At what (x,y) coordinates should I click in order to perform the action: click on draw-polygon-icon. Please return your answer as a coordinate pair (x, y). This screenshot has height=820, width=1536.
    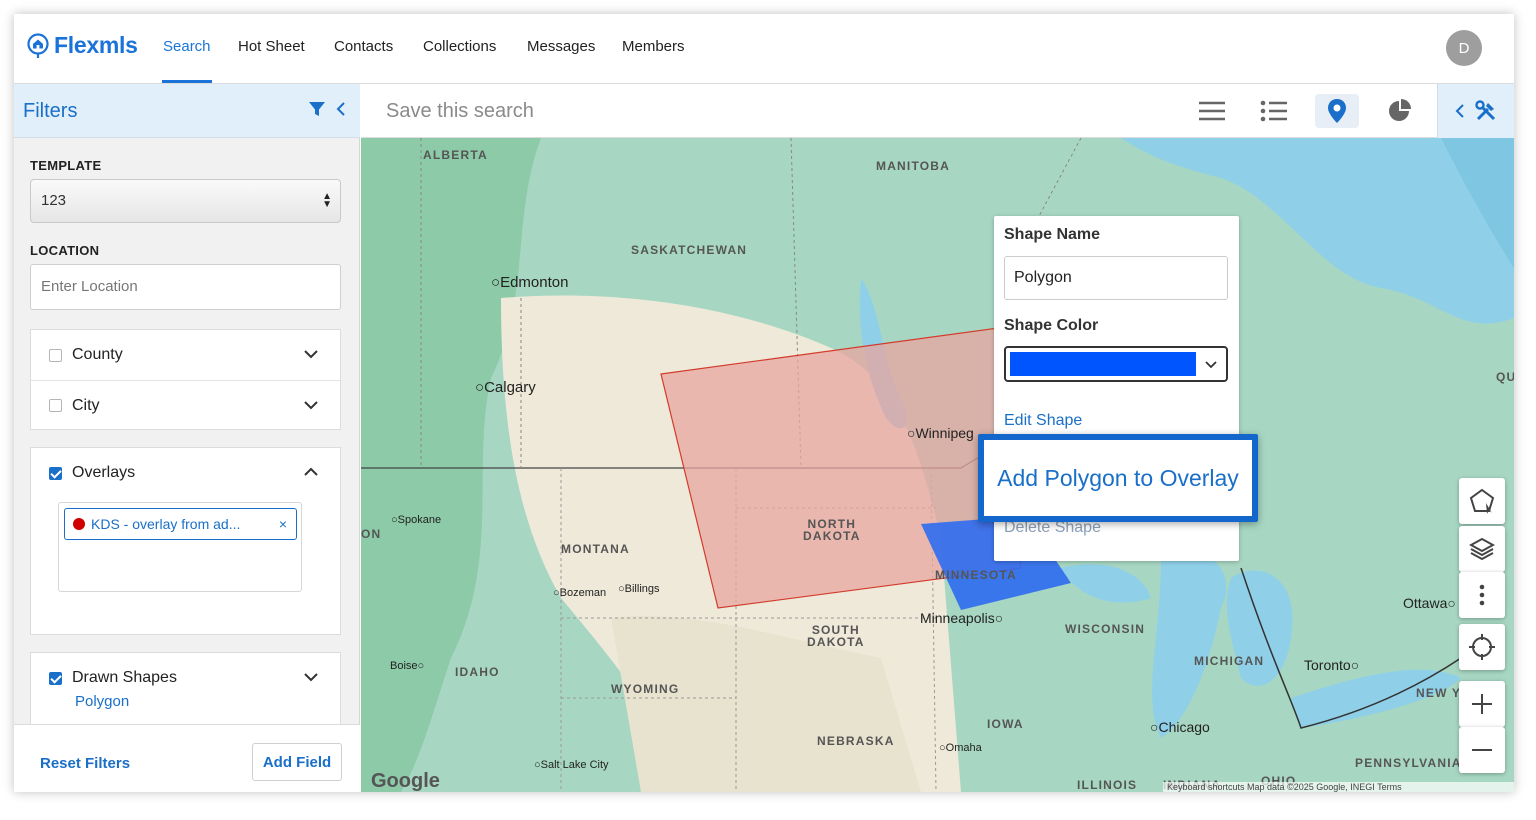
    Looking at the image, I should click on (1482, 501).